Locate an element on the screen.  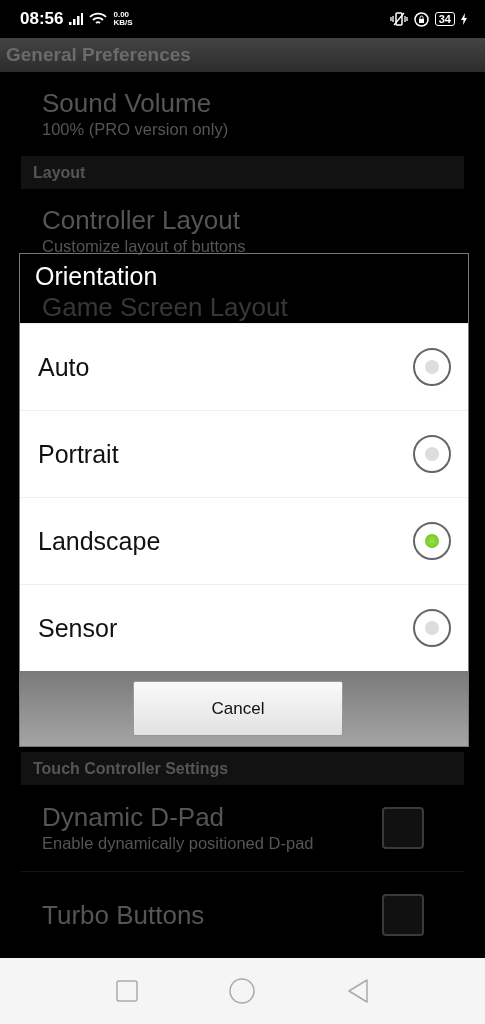
square-icon is located at coordinates (126, 991).